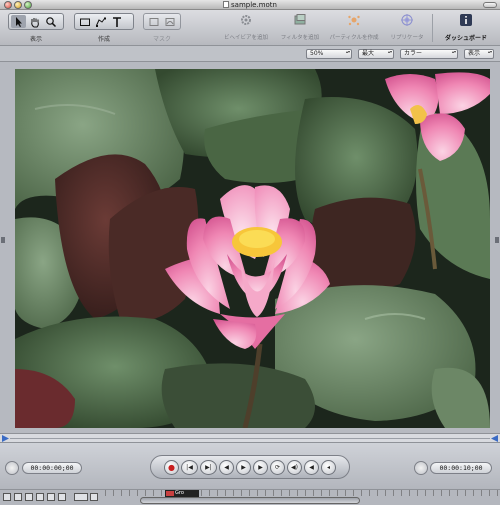  What do you see at coordinates (432, 28) in the screenshot?
I see `toolbar-divider` at bounding box center [432, 28].